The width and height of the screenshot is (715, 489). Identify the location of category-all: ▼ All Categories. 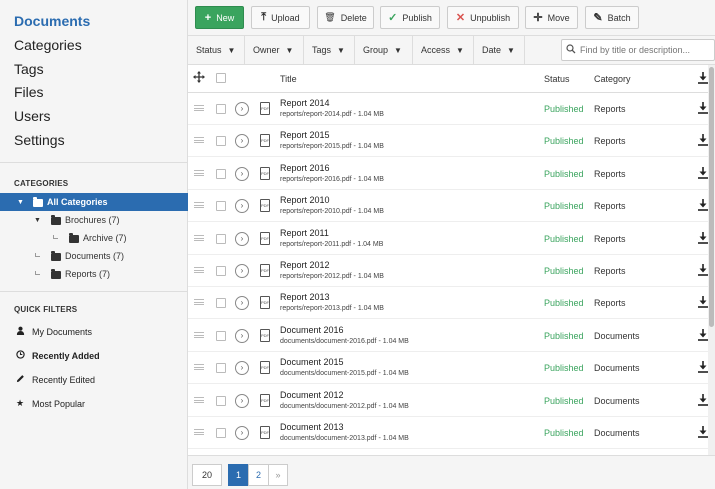
(94, 202).